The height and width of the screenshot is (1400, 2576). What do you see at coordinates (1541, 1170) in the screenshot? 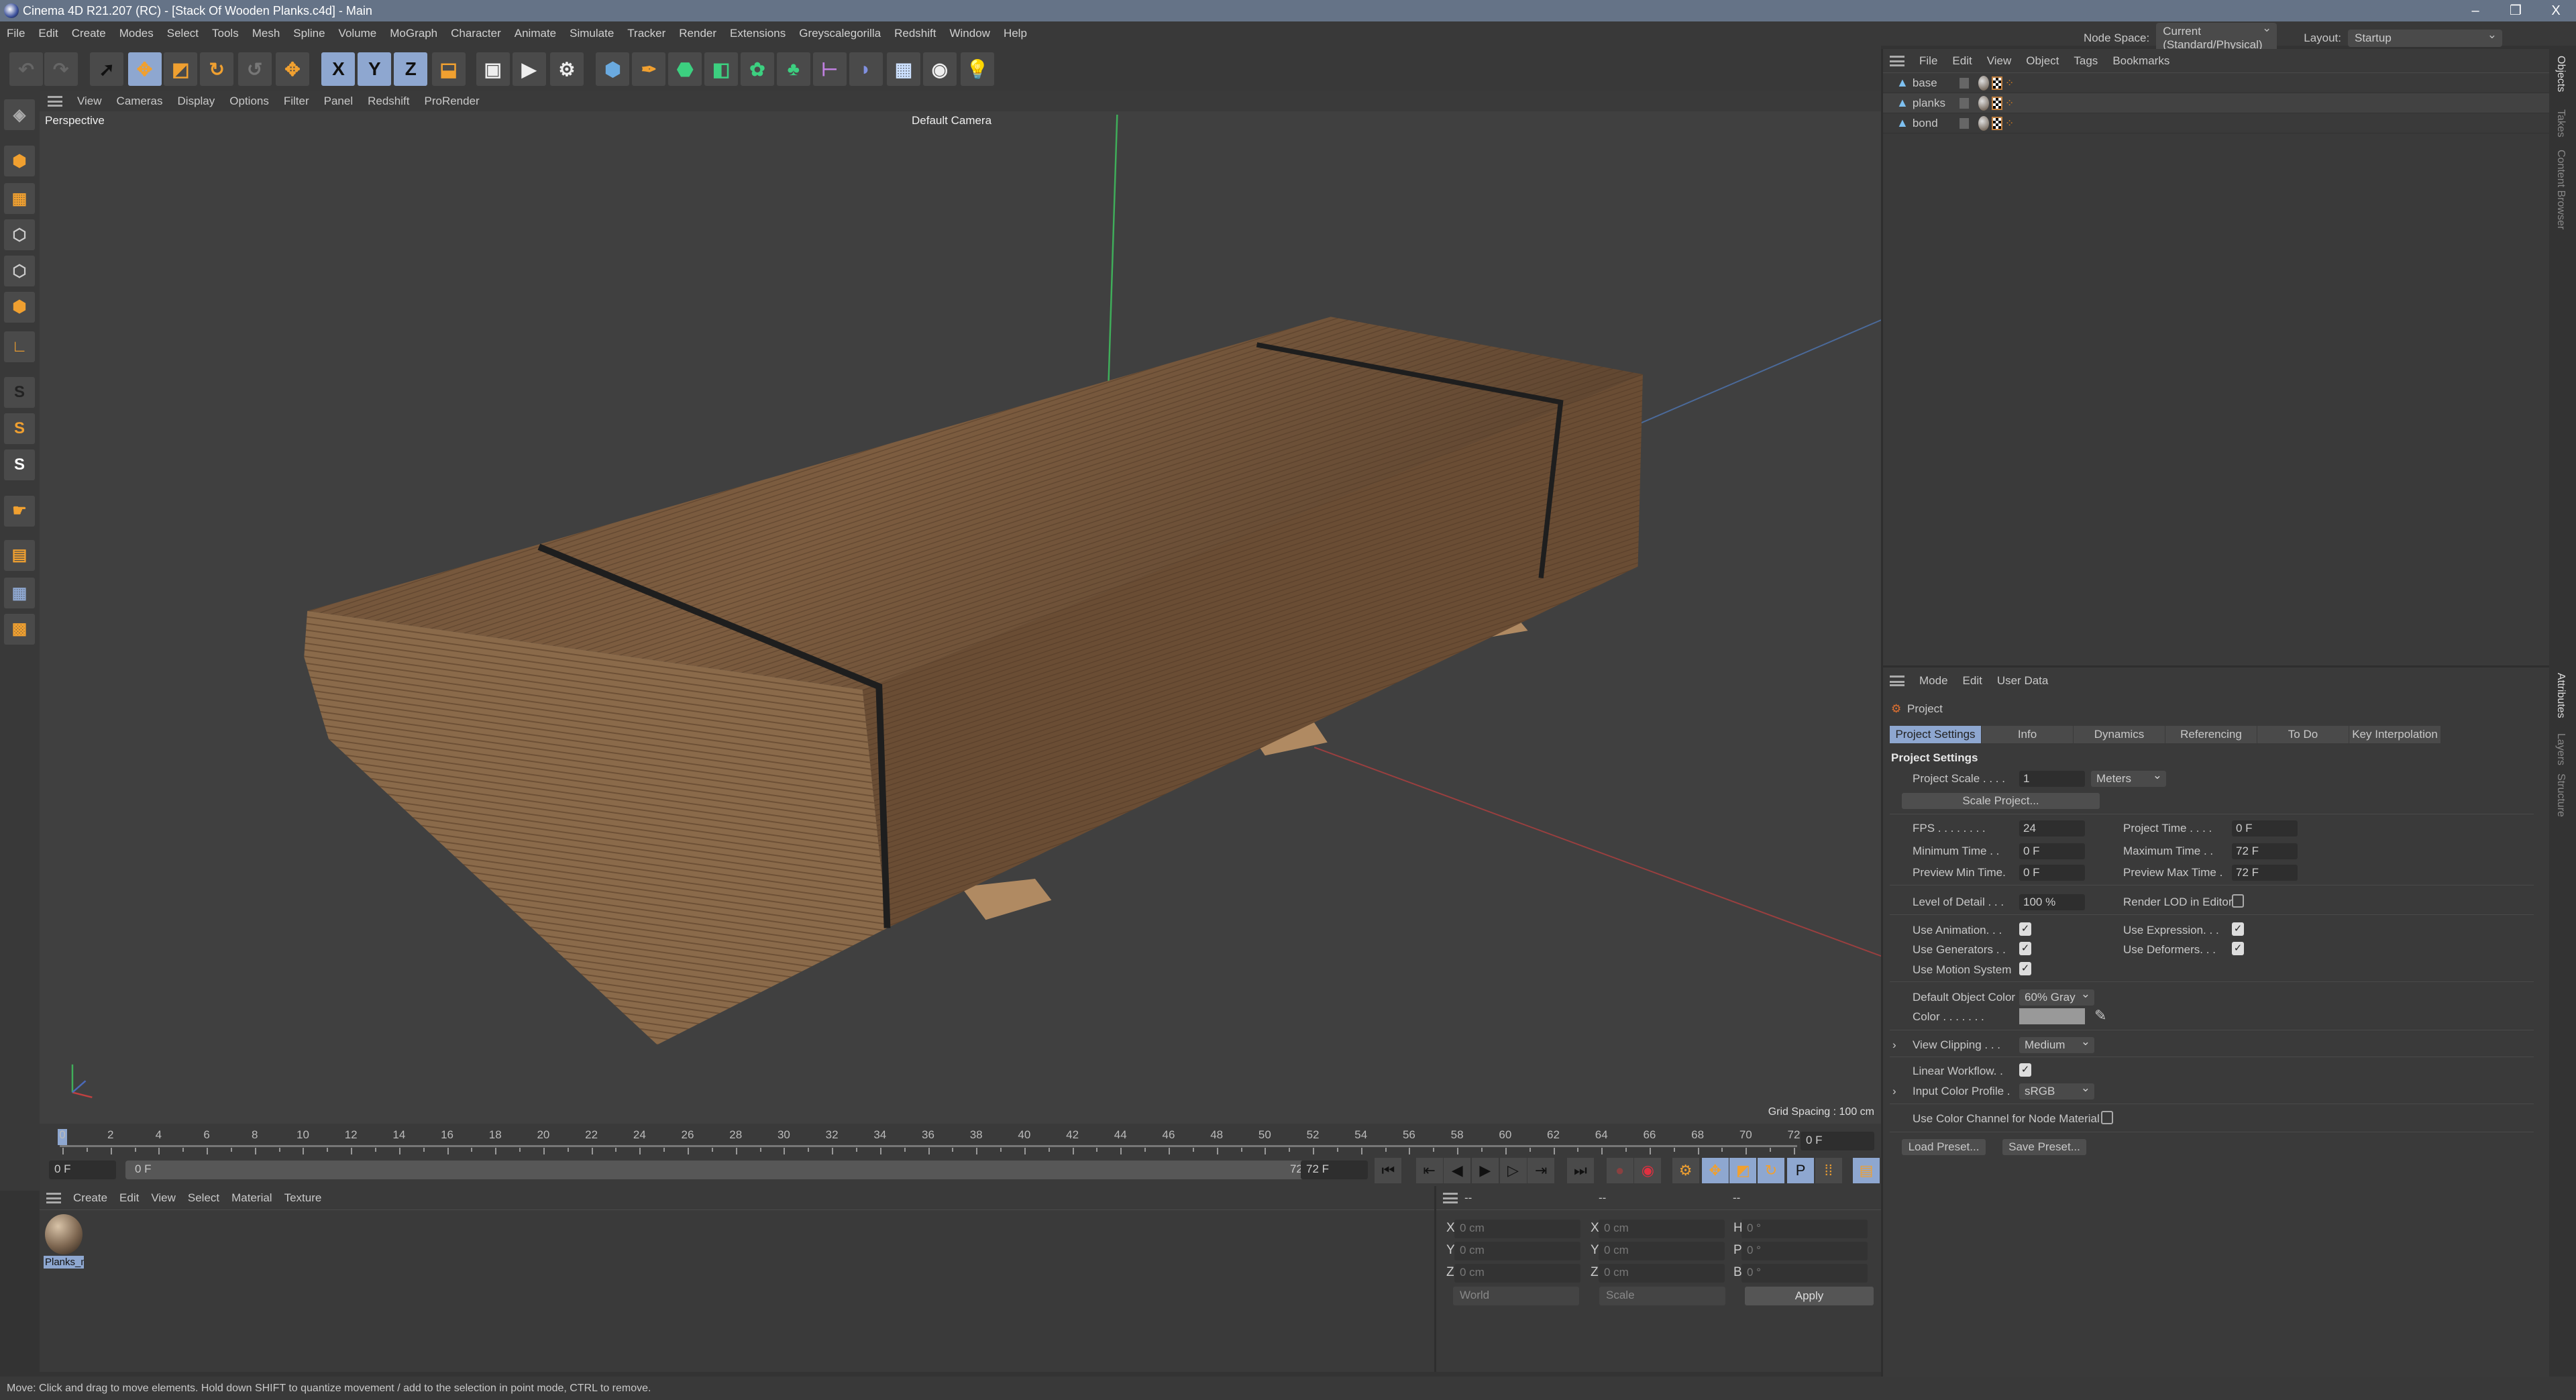
I see `next-key-icon: ⇥` at bounding box center [1541, 1170].